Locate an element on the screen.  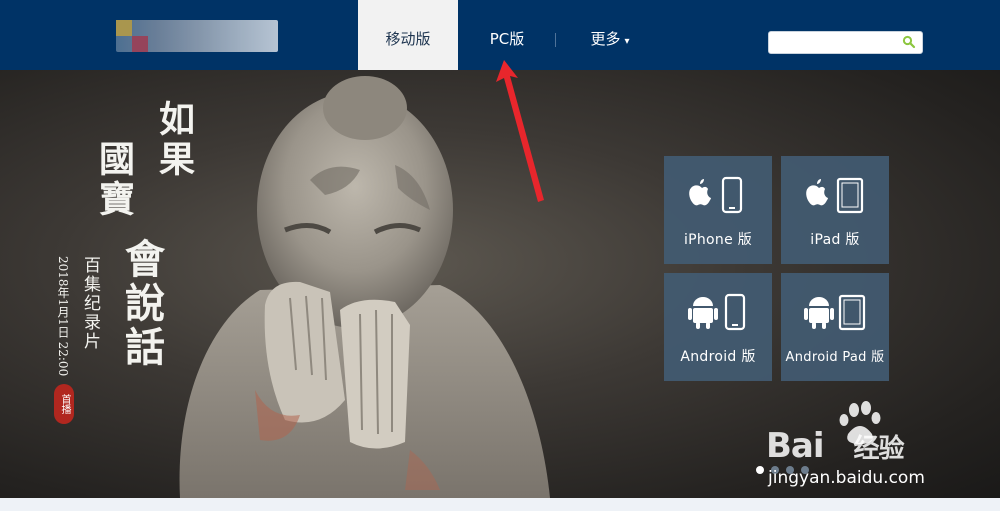
search-input is located at coordinates (837, 43).